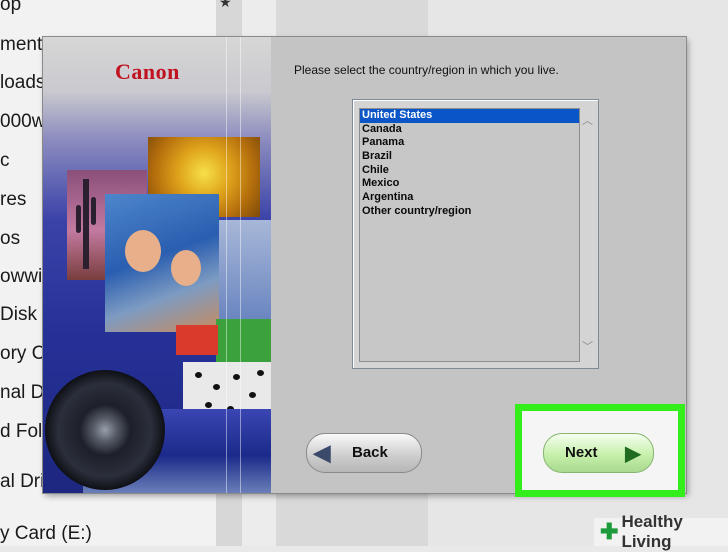  What do you see at coordinates (587, 120) in the screenshot?
I see `scroll-up-icon: ︿` at bounding box center [587, 120].